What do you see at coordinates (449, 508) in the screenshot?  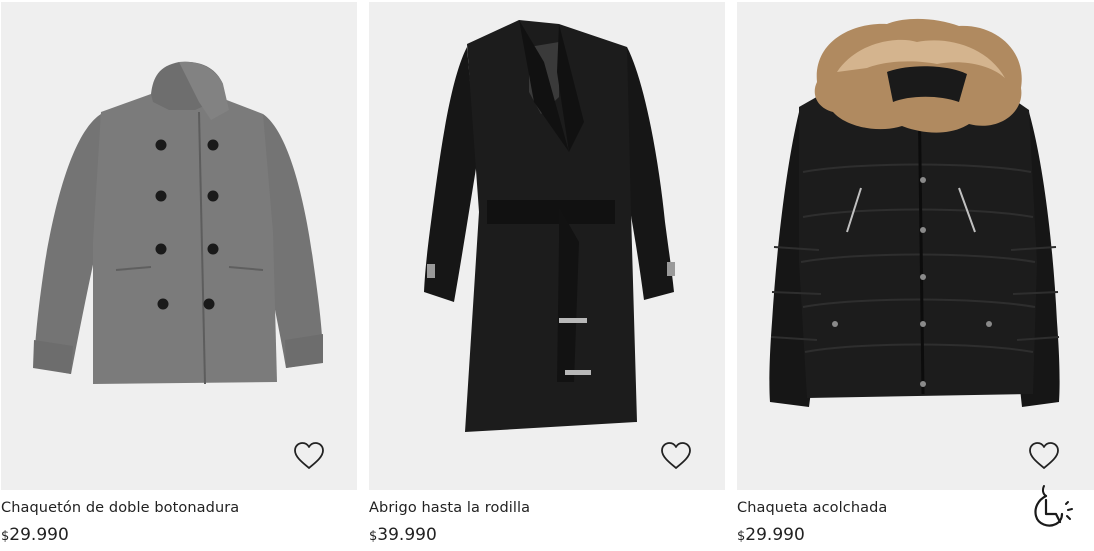 I see `product-name: Abrigo hasta la rodilla` at bounding box center [449, 508].